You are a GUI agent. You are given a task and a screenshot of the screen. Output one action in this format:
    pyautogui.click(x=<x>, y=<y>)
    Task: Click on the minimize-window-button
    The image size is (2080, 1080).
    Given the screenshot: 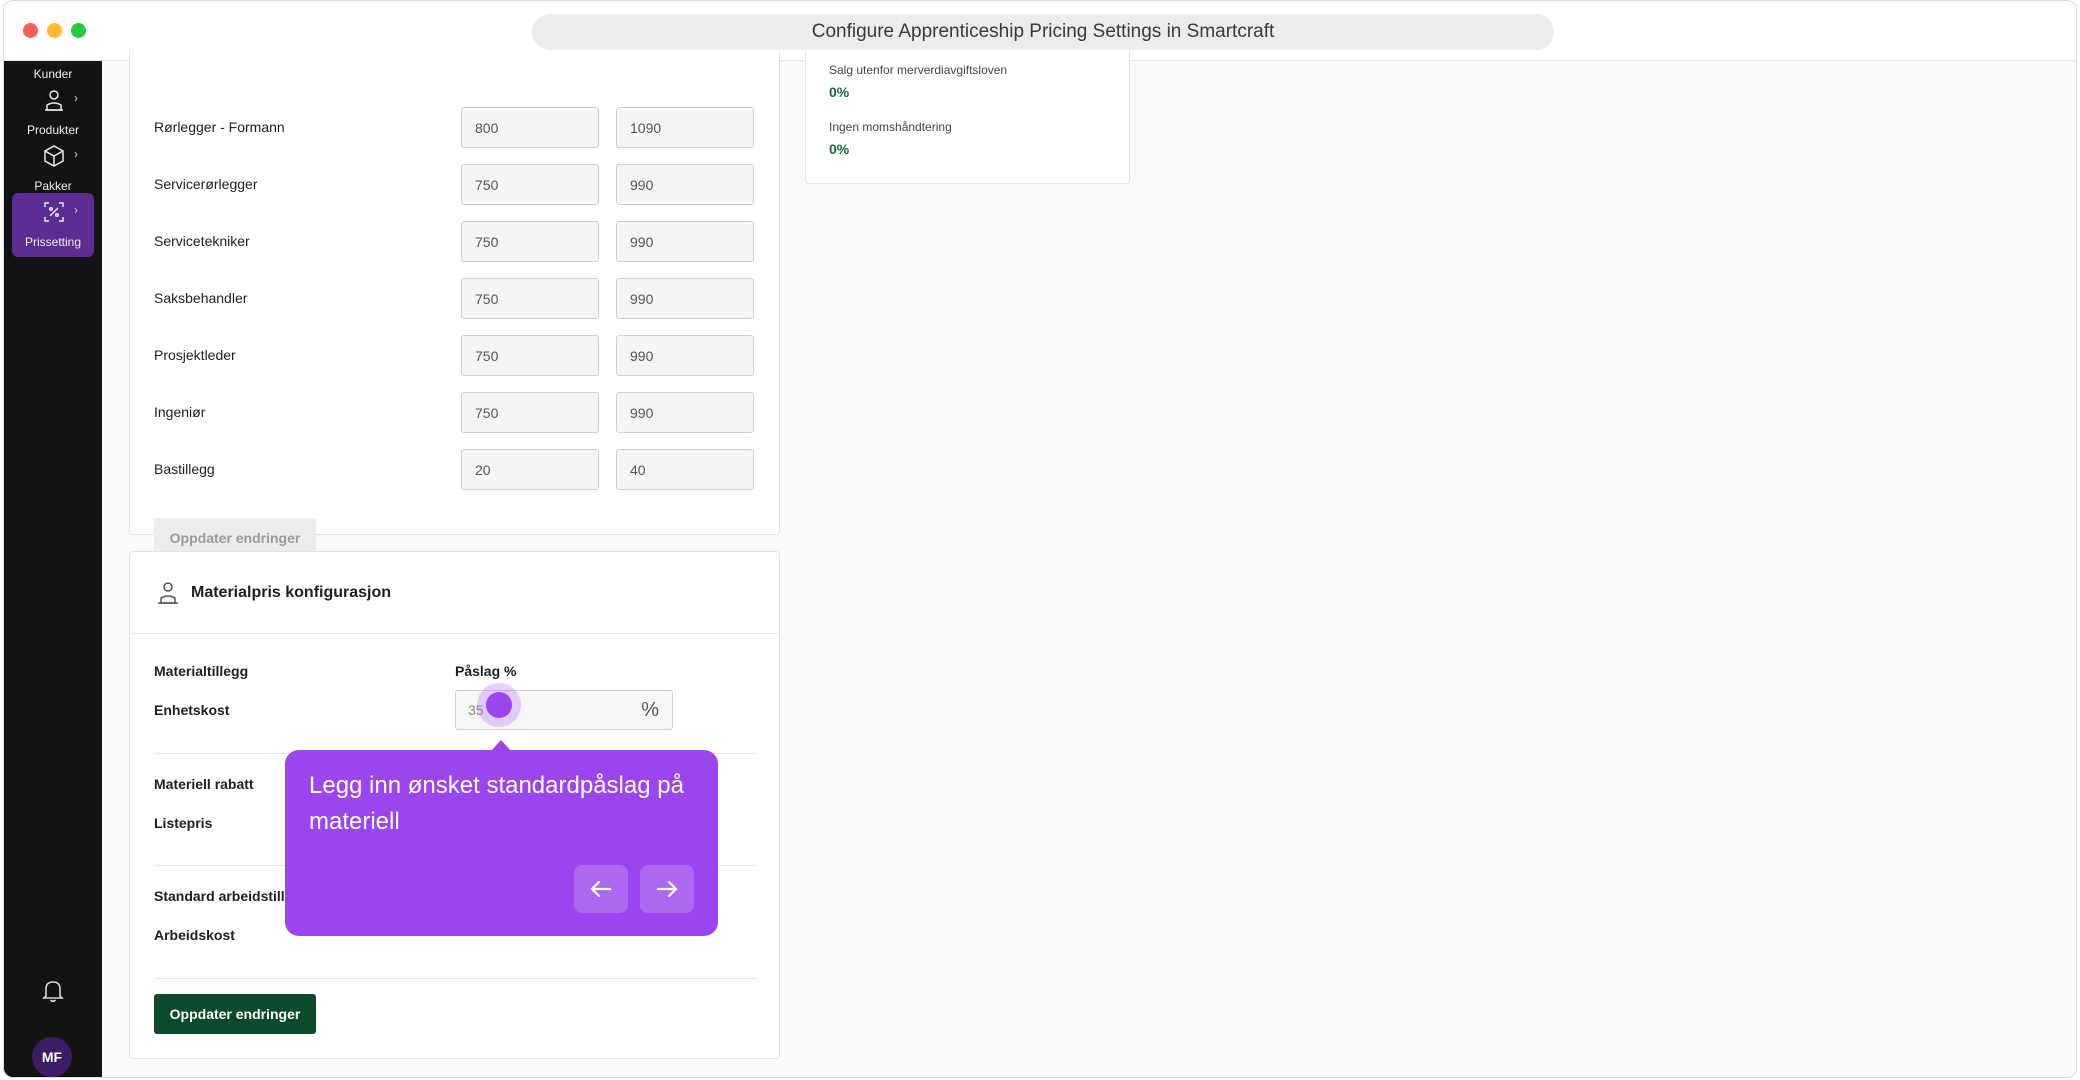 What is the action you would take?
    pyautogui.click(x=54, y=30)
    